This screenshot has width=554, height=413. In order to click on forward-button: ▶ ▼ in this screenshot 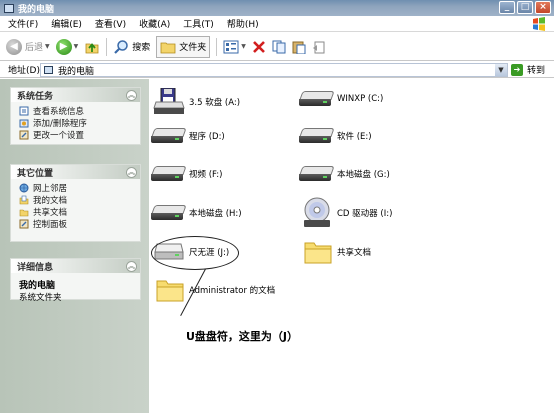, I will do `click(67, 47)`.